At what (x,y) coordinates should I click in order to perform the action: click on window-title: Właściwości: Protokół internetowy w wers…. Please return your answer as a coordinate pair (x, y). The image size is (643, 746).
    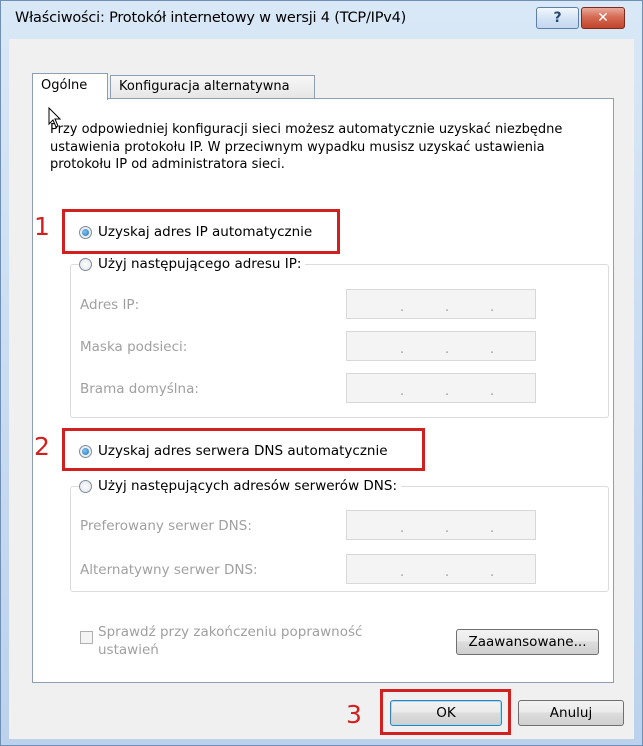
    Looking at the image, I should click on (211, 18).